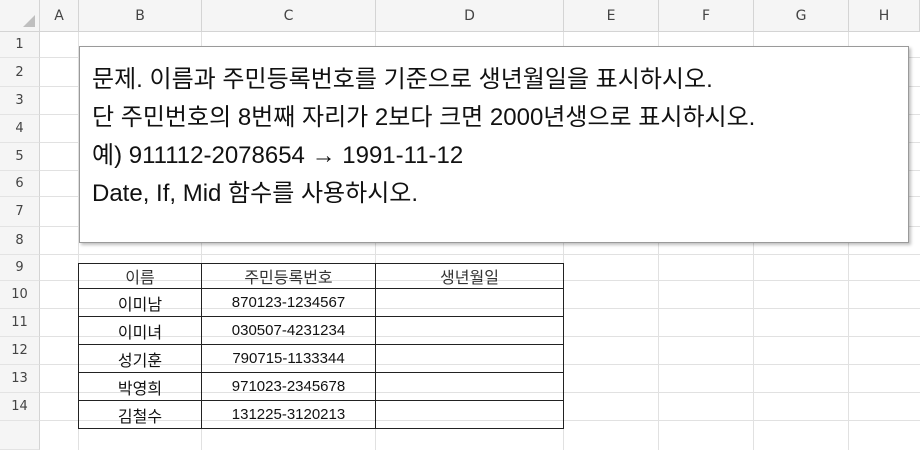 The width and height of the screenshot is (920, 450). Describe the element at coordinates (20, 101) in the screenshot. I see `row-header-3: 3` at that location.